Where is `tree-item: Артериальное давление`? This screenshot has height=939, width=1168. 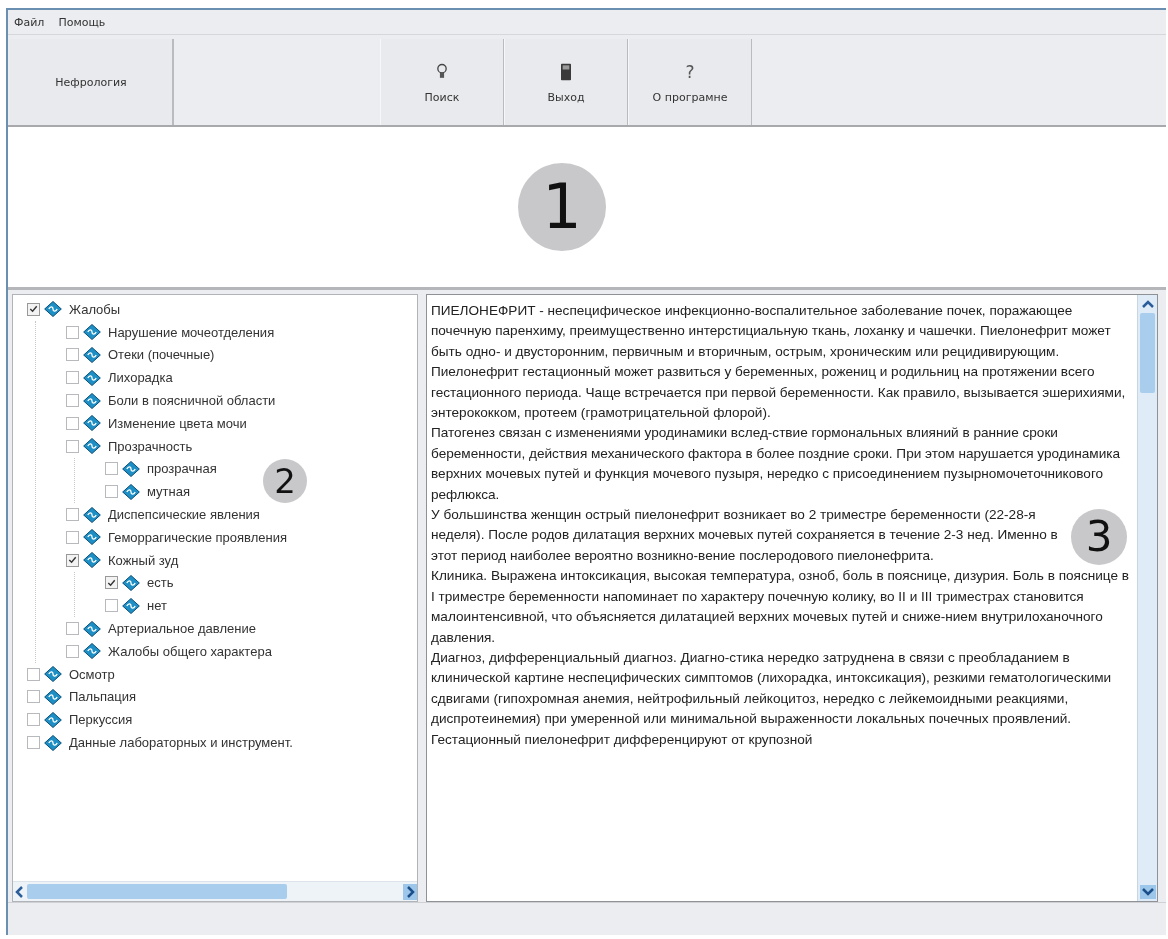 tree-item: Артериальное давление is located at coordinates (182, 629).